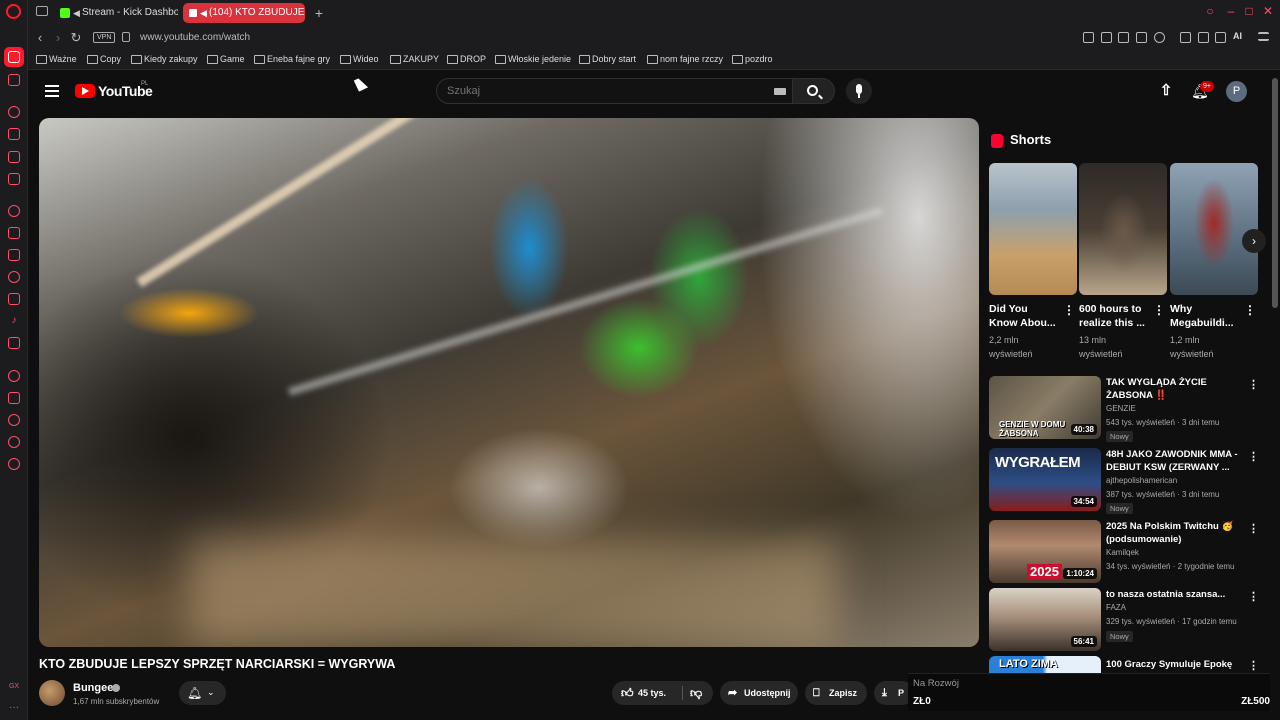 The height and width of the screenshot is (720, 1280). I want to click on instagram-icon, so click(14, 299).